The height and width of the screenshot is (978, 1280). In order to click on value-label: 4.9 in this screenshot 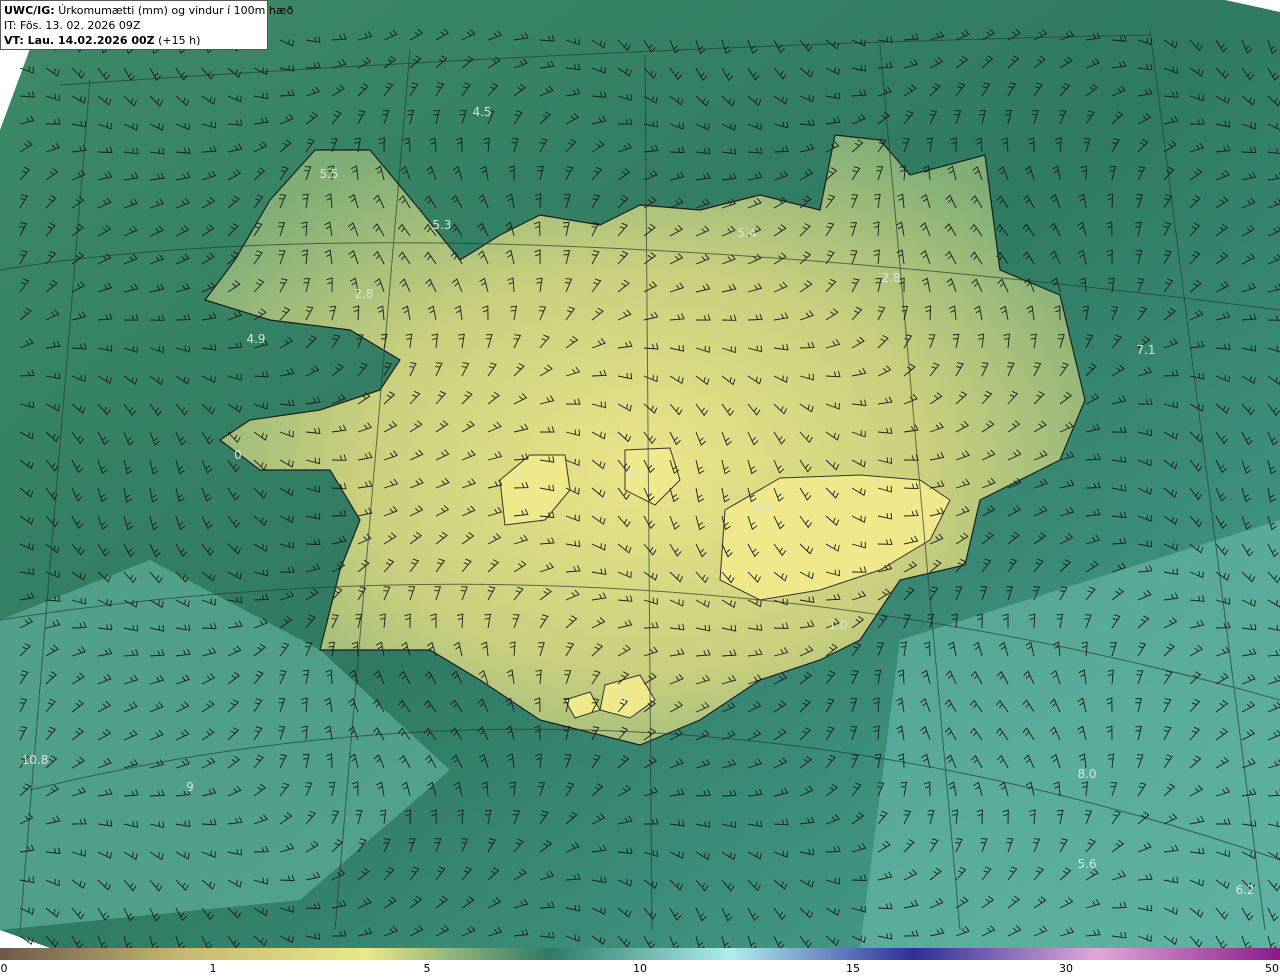, I will do `click(256, 339)`.